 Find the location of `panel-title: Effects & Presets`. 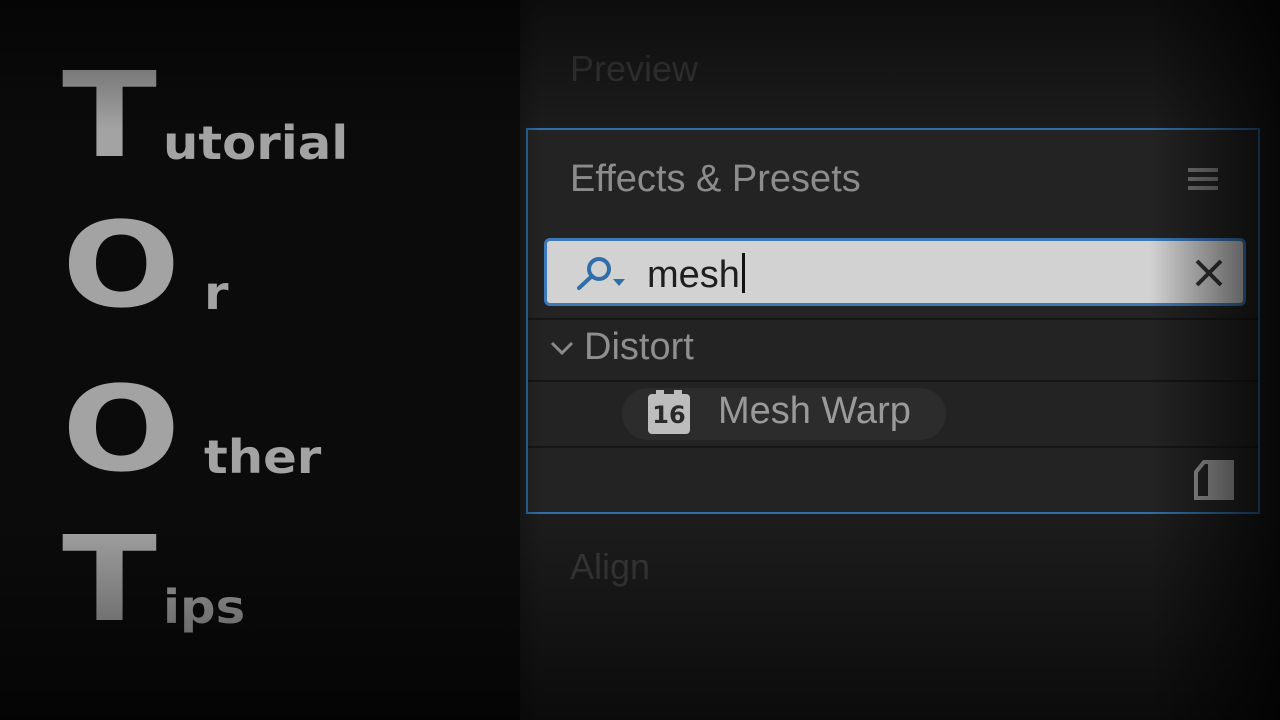

panel-title: Effects & Presets is located at coordinates (715, 179).